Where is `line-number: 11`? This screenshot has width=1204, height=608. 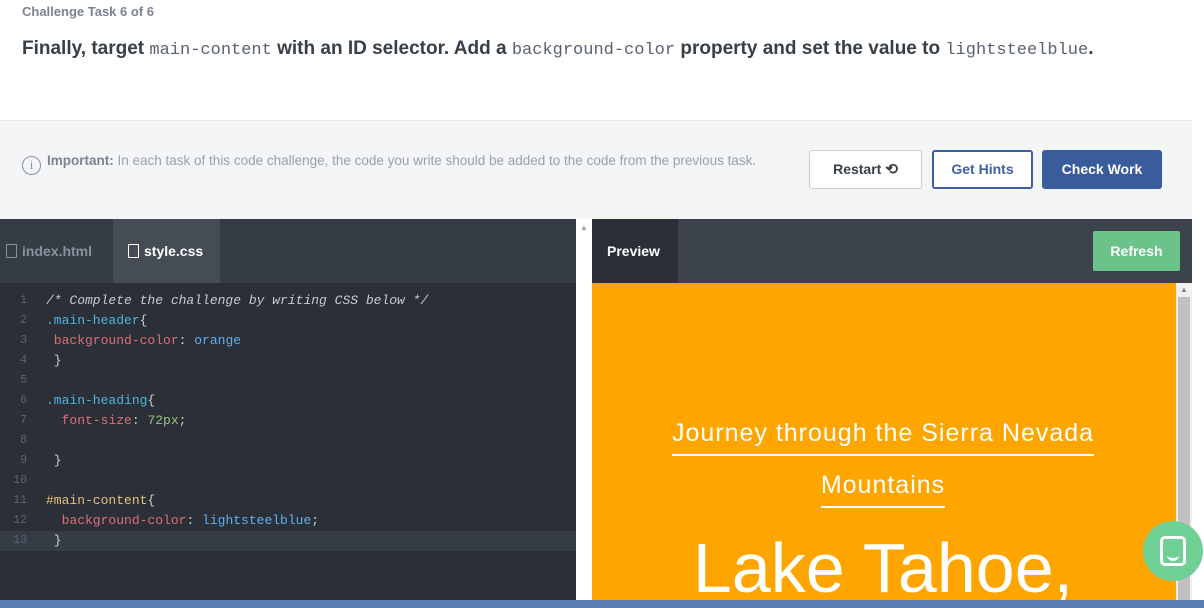 line-number: 11 is located at coordinates (20, 500).